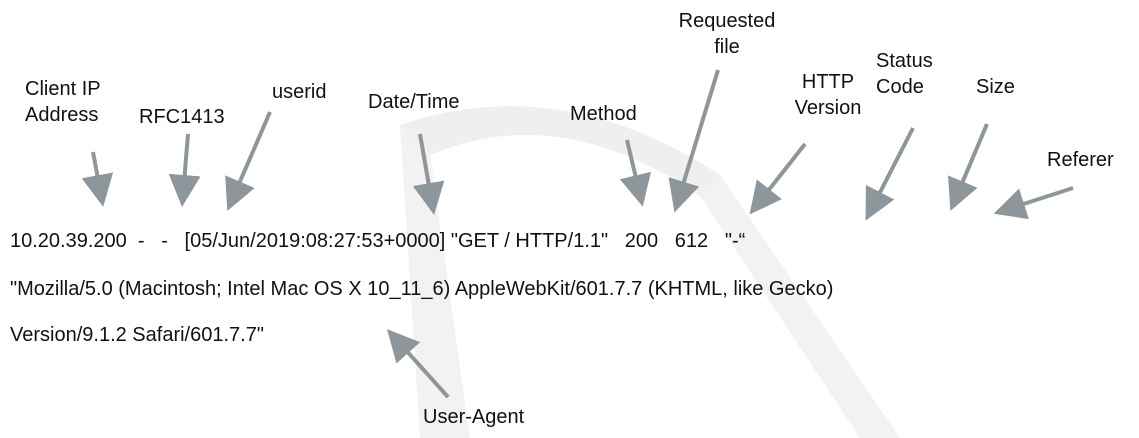 The height and width of the screenshot is (438, 1139). I want to click on arrow-status-code, so click(890, 174).